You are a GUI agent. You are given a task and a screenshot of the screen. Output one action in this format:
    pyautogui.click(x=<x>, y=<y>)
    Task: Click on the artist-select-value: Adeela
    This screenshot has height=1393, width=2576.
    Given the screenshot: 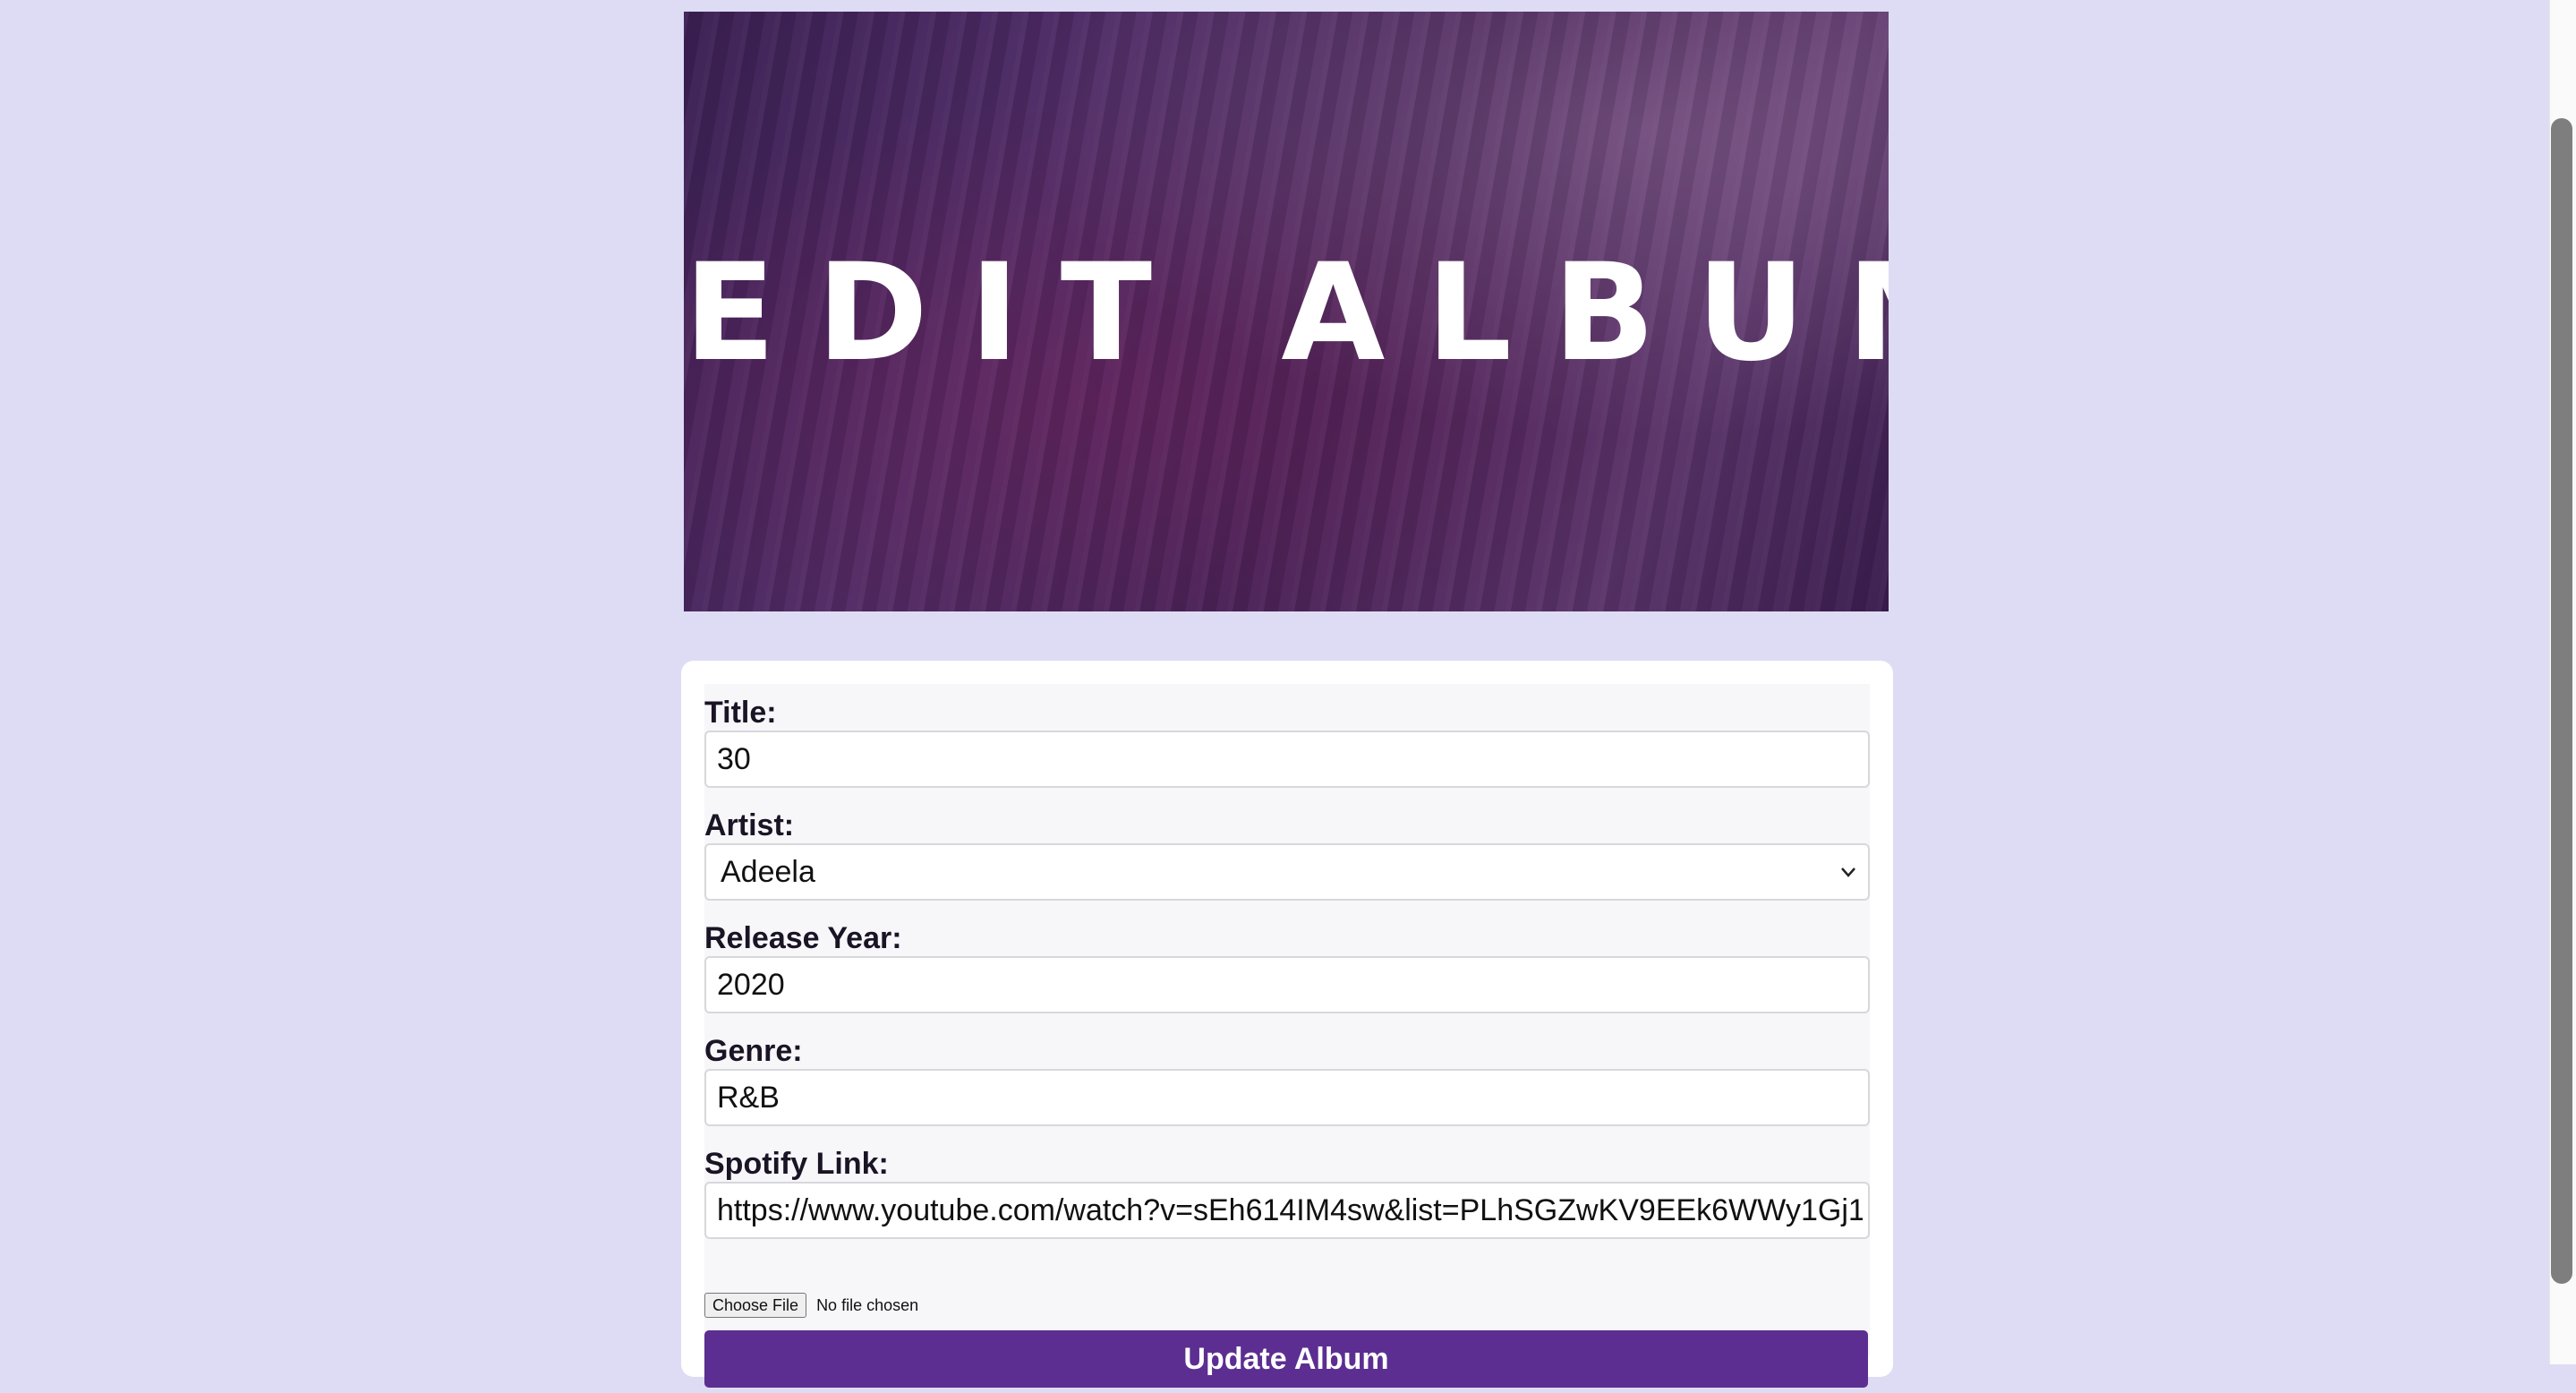 What is the action you would take?
    pyautogui.click(x=768, y=872)
    